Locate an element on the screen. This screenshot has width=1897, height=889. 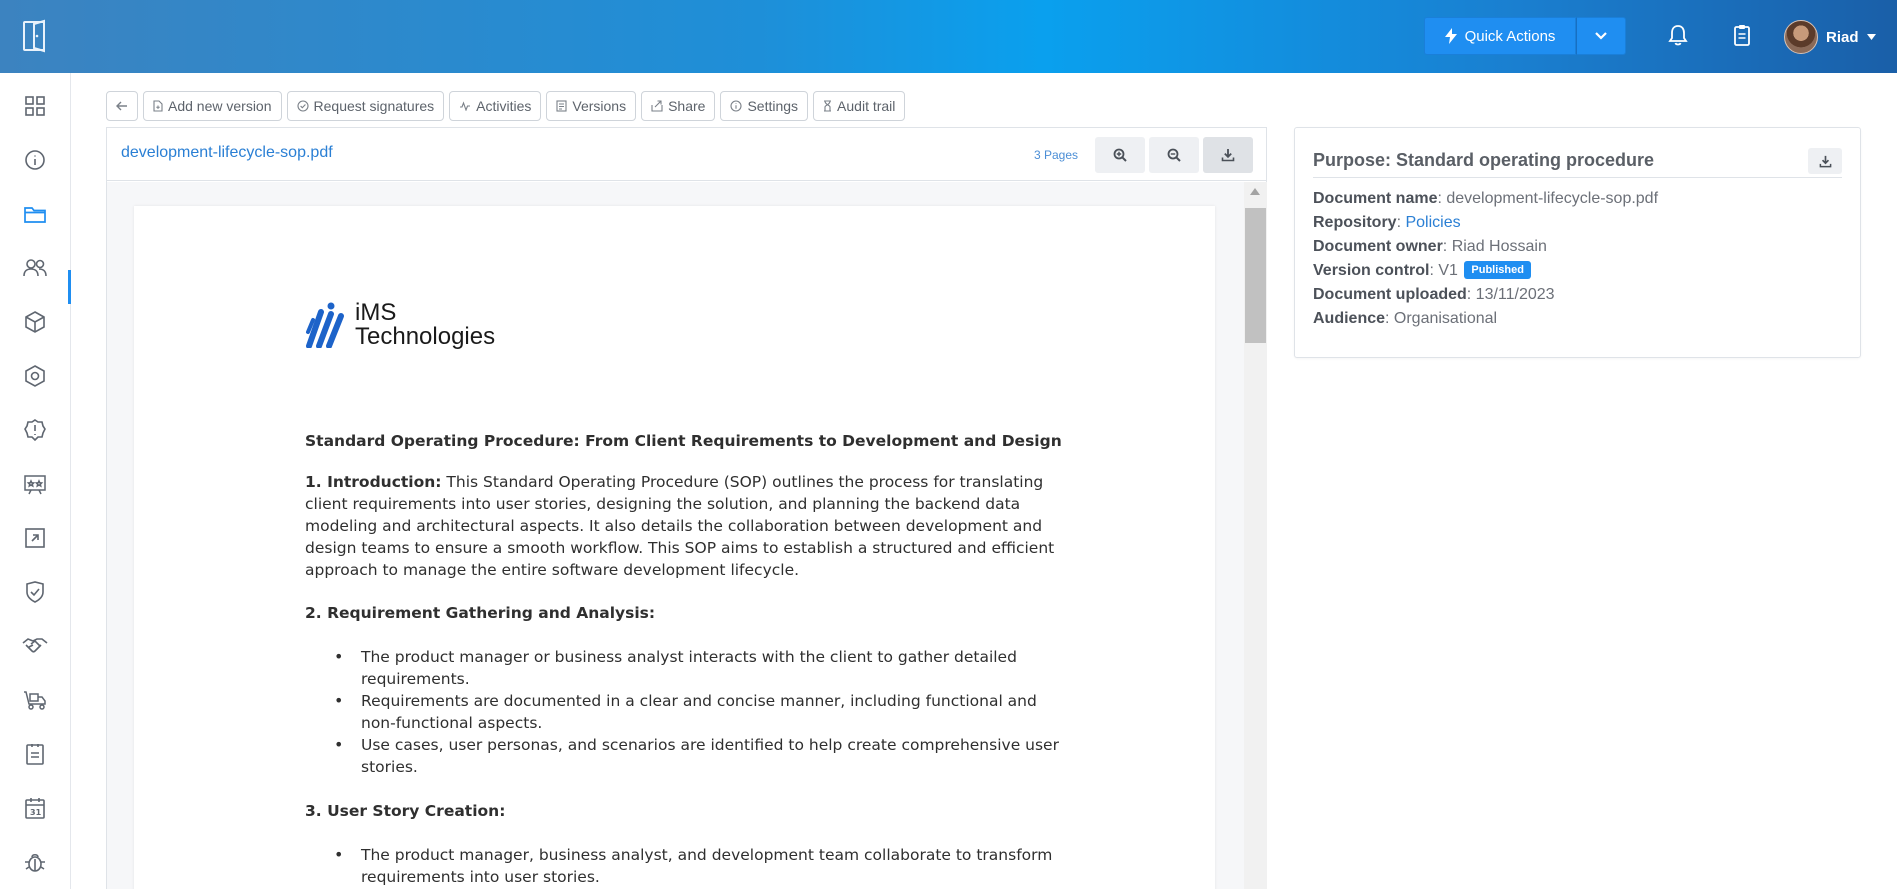
delivery-truck-icon is located at coordinates (35, 700).